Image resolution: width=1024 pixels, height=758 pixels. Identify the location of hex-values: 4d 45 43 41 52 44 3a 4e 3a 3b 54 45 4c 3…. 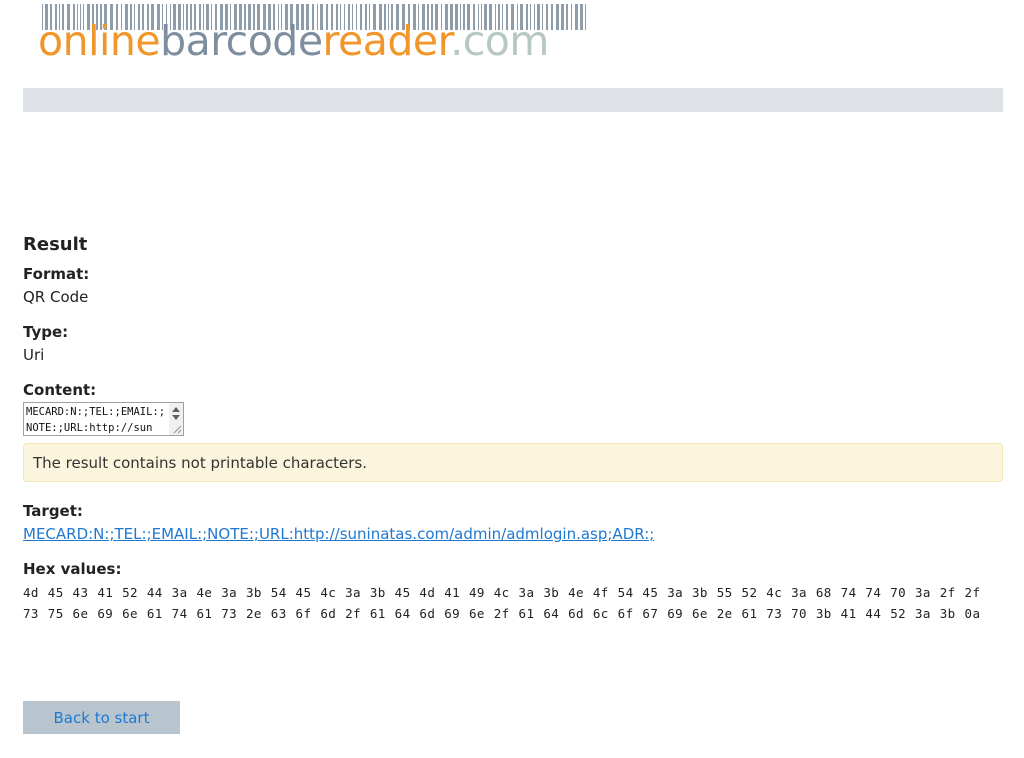
(502, 603).